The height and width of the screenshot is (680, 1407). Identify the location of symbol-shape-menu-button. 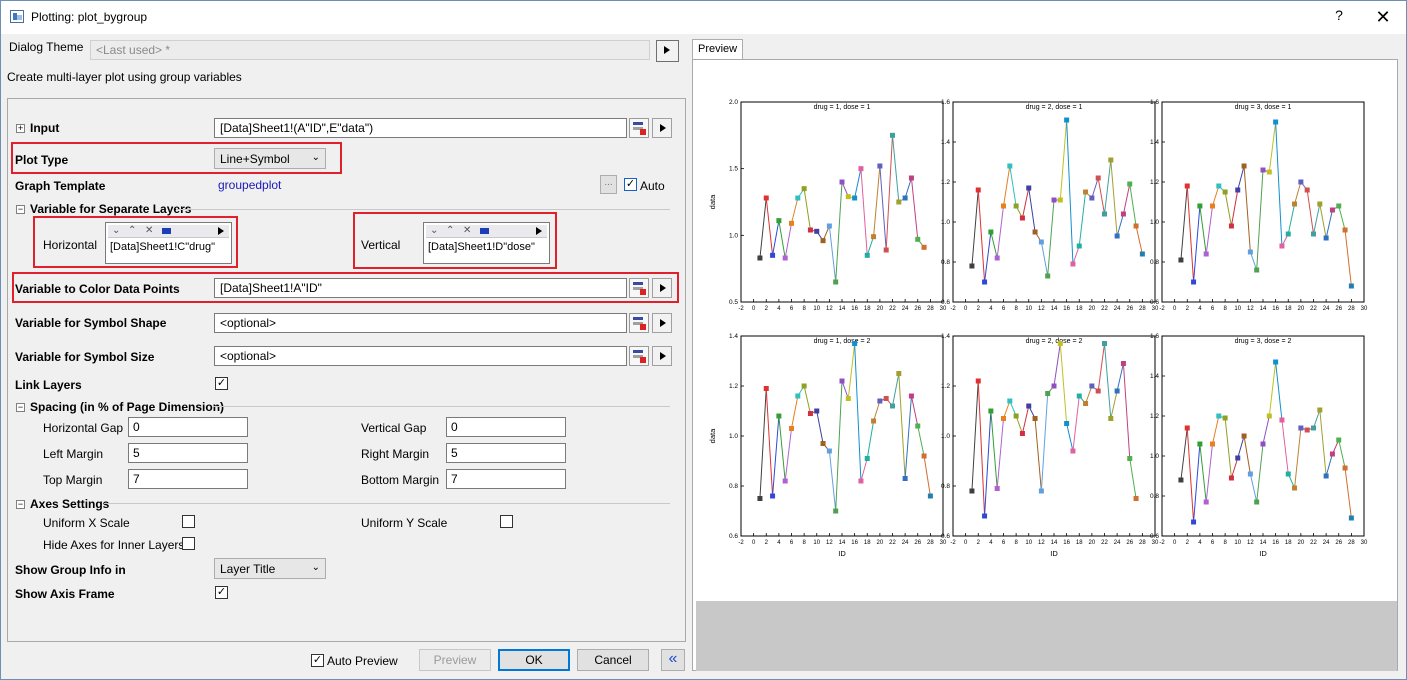
(662, 323).